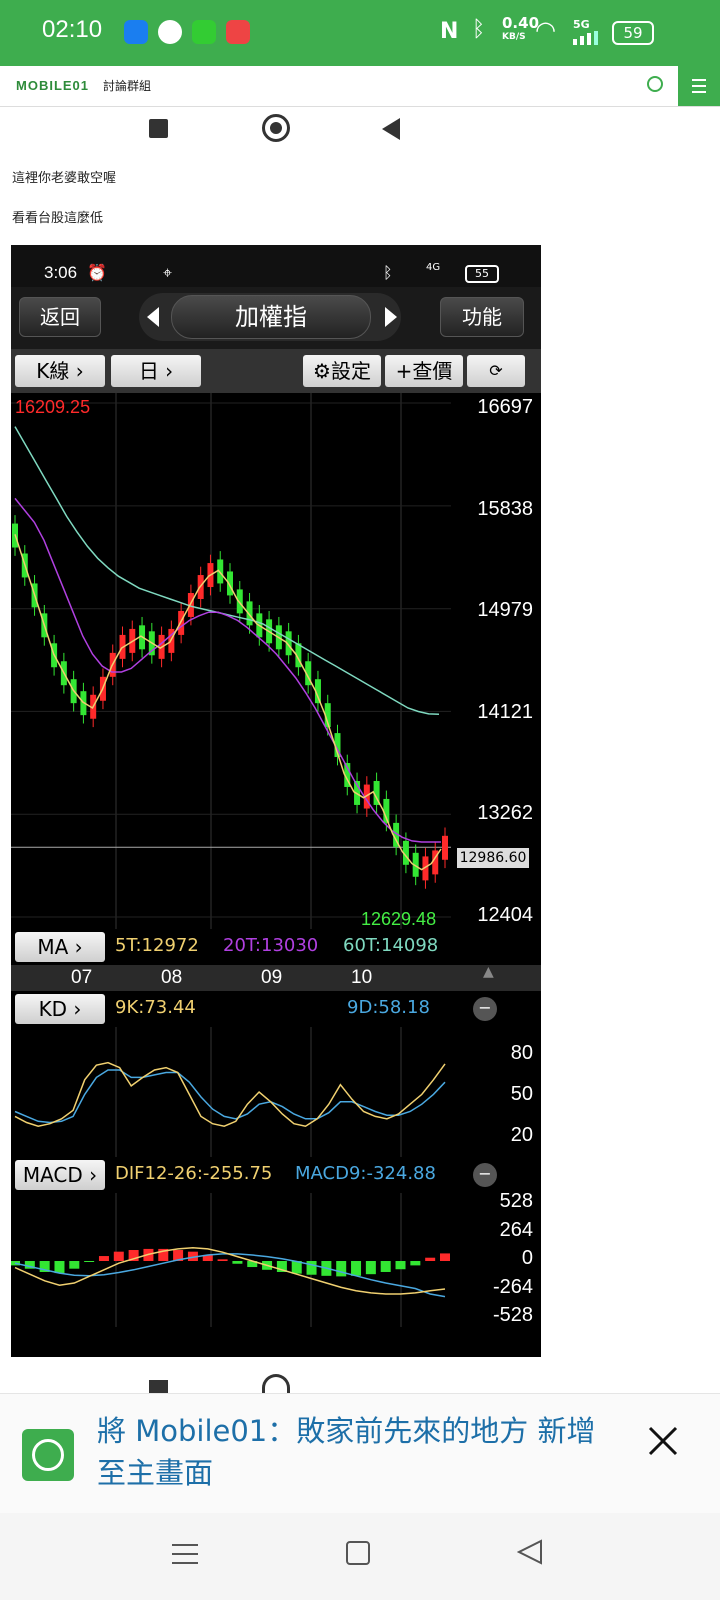 The height and width of the screenshot is (1600, 720). I want to click on macd-axis: 528 264 0 -264 -528, so click(493, 1258).